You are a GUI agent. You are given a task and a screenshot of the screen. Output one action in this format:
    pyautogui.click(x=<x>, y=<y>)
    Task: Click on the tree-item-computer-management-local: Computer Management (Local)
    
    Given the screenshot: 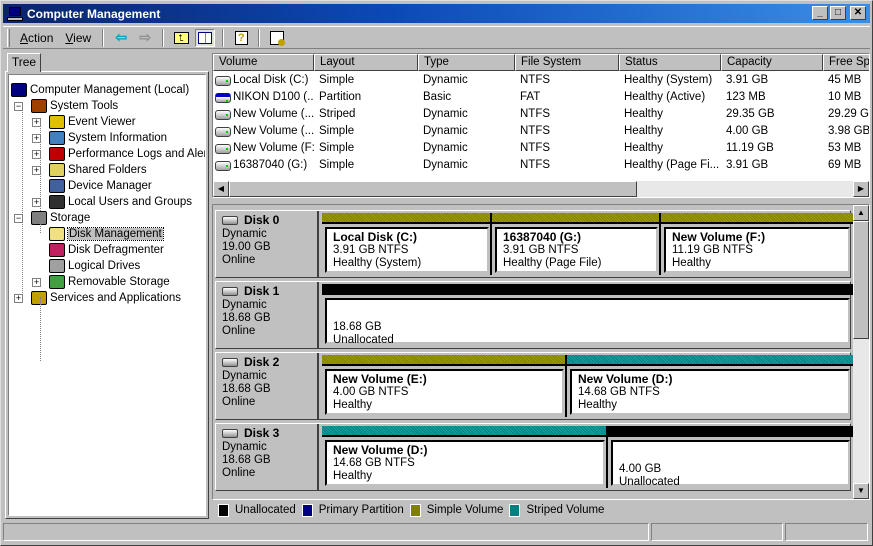 What is the action you would take?
    pyautogui.click(x=100, y=90)
    